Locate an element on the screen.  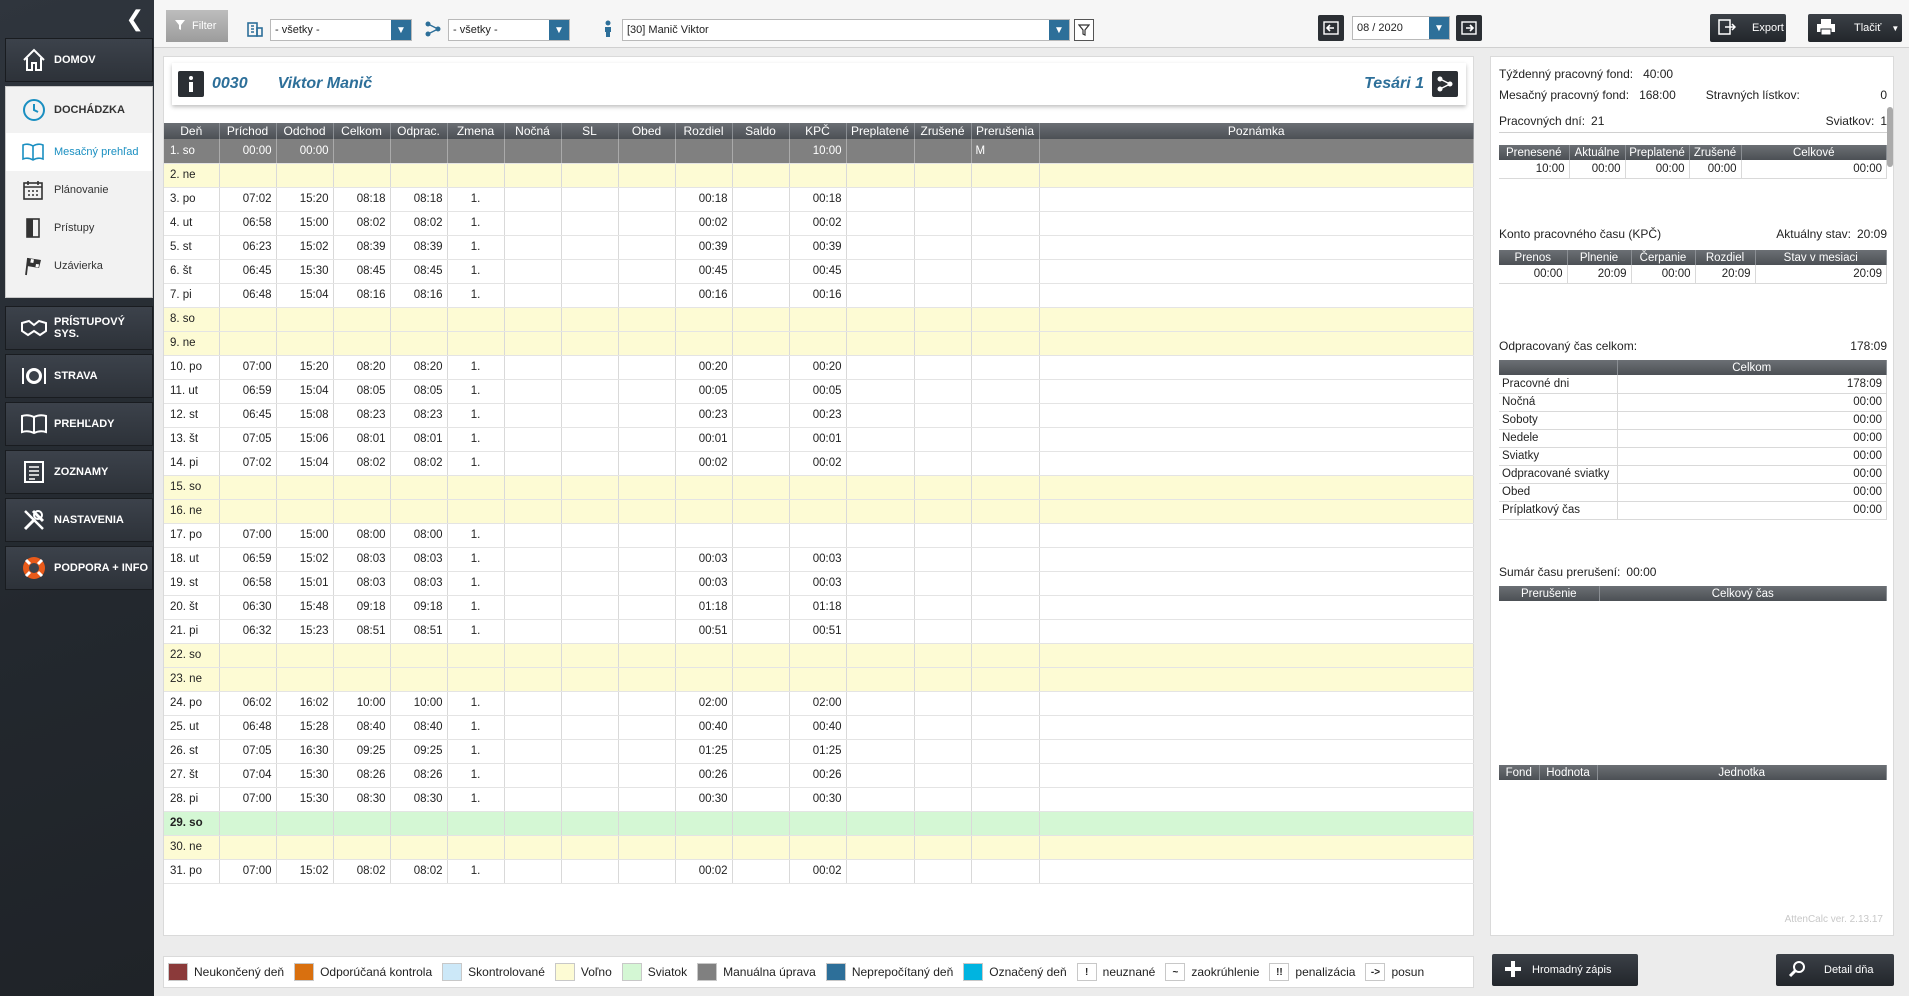
column-header: KPČ is located at coordinates (818, 131).